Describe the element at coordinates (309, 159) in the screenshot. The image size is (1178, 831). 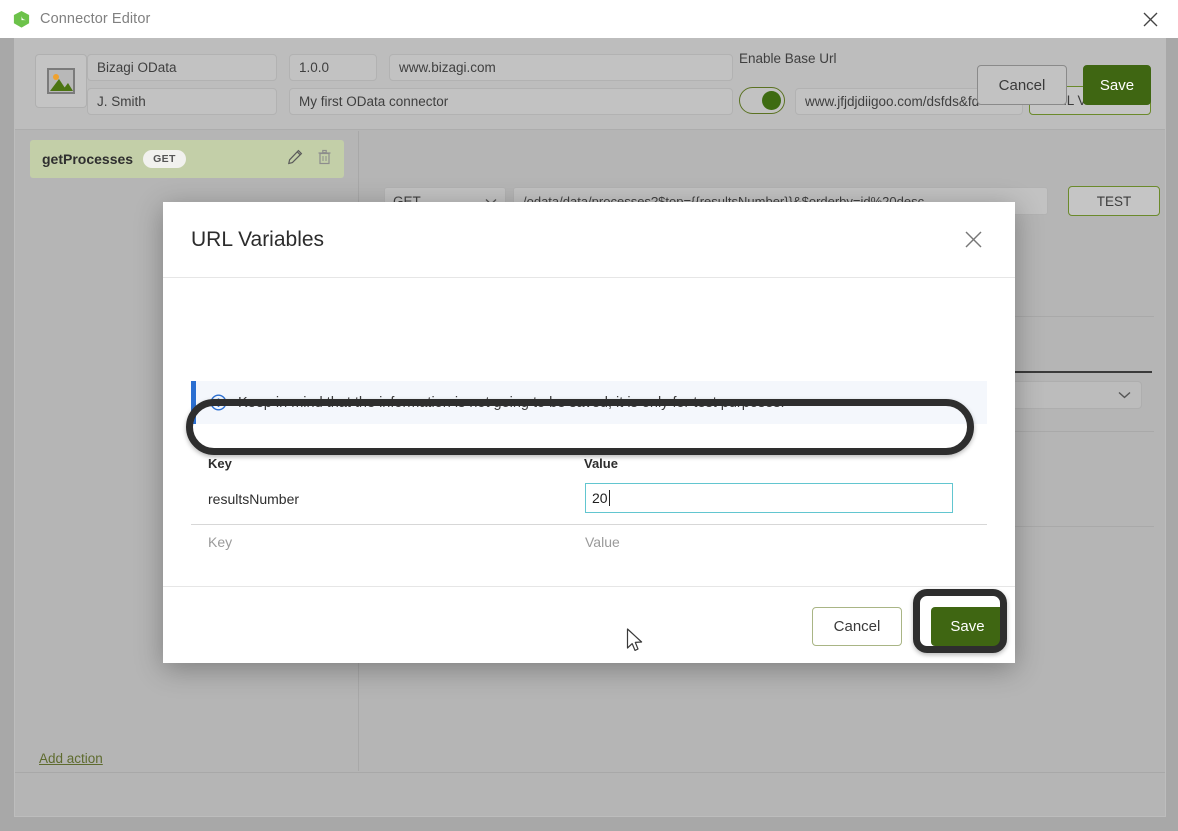
I see `action-icon-group` at that location.